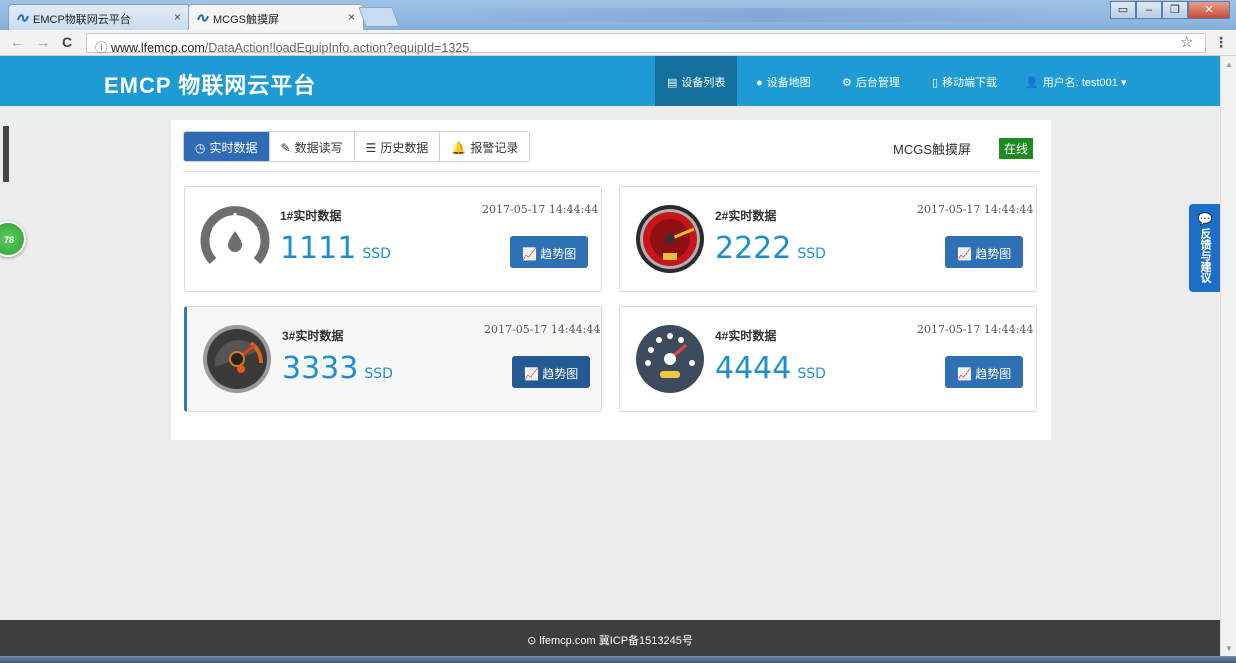 The width and height of the screenshot is (1236, 663). I want to click on nav-label: 用户名: test001, so click(1080, 83).